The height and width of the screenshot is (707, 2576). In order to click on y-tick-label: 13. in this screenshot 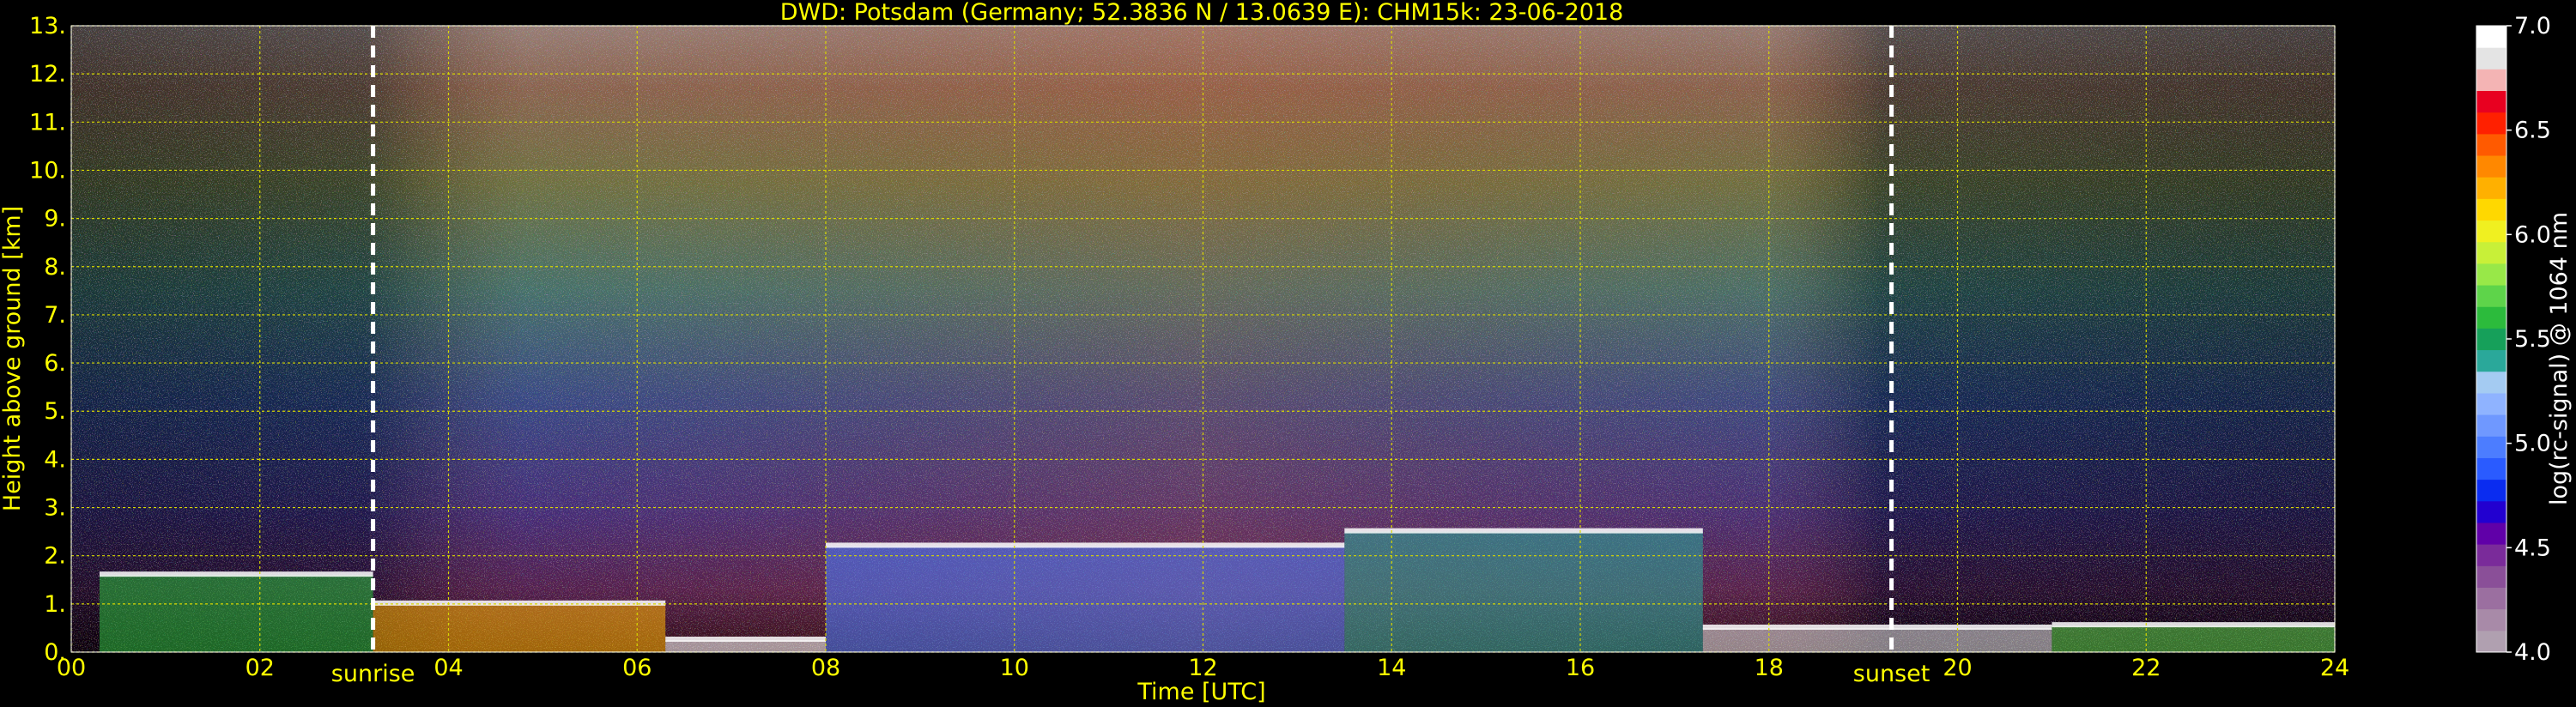, I will do `click(47, 26)`.